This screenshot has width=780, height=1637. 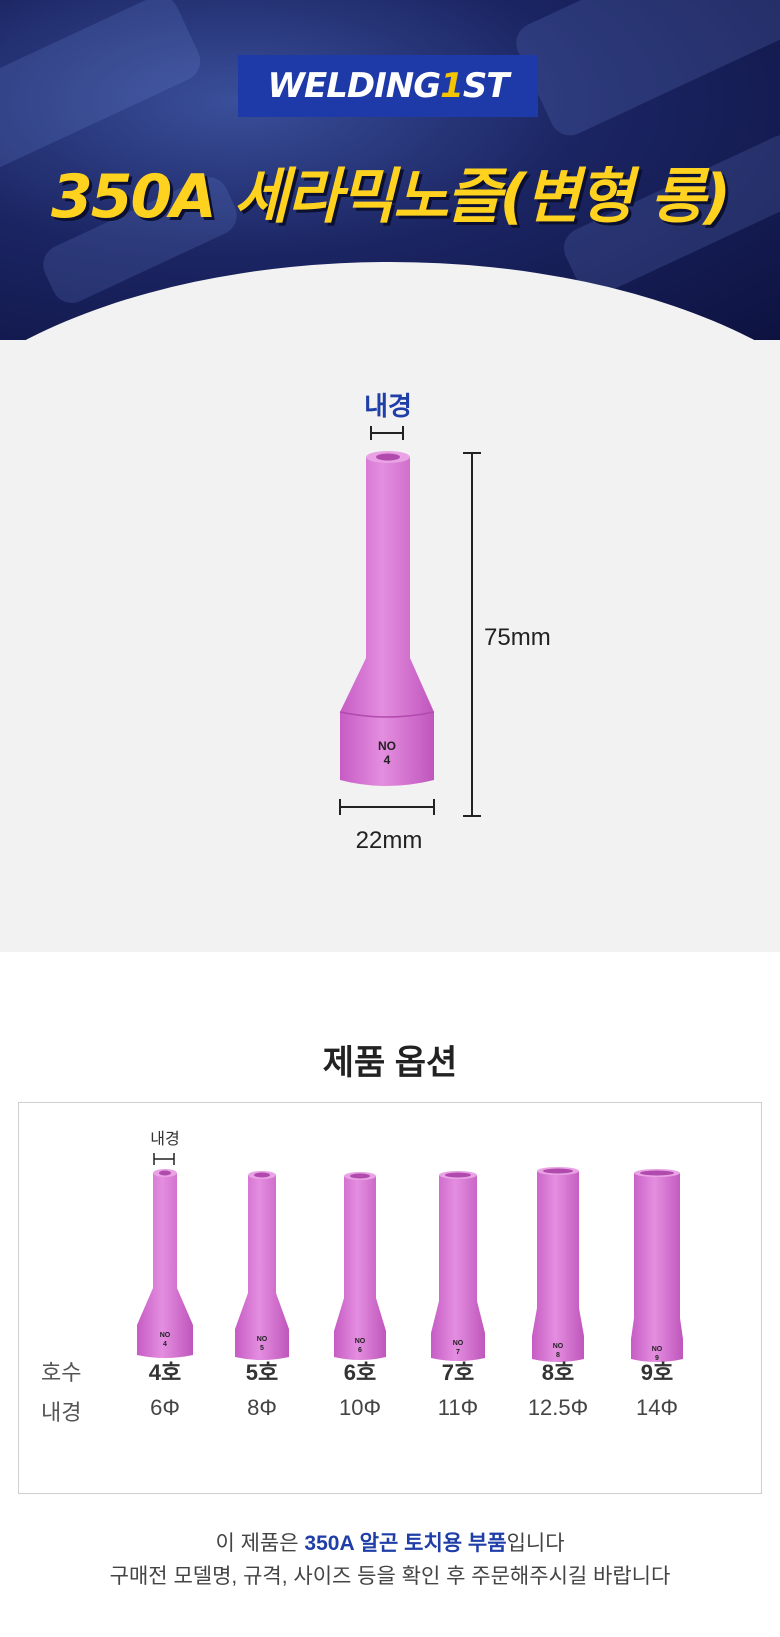 What do you see at coordinates (360, 1350) in the screenshot?
I see `option-nozzle-mark-number: 6` at bounding box center [360, 1350].